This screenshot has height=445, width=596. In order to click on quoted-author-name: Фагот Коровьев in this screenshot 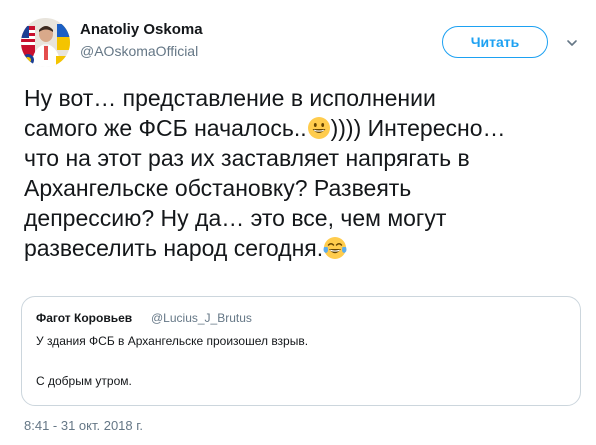, I will do `click(84, 318)`.